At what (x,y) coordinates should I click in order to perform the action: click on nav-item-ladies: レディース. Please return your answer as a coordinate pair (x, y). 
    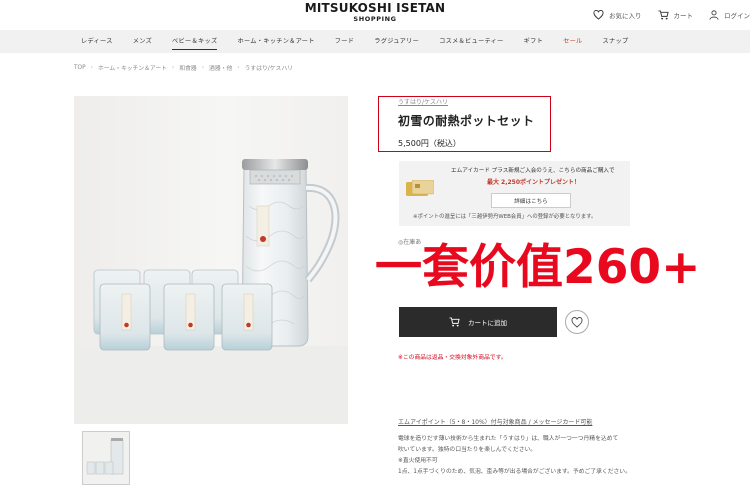
    Looking at the image, I should click on (97, 41).